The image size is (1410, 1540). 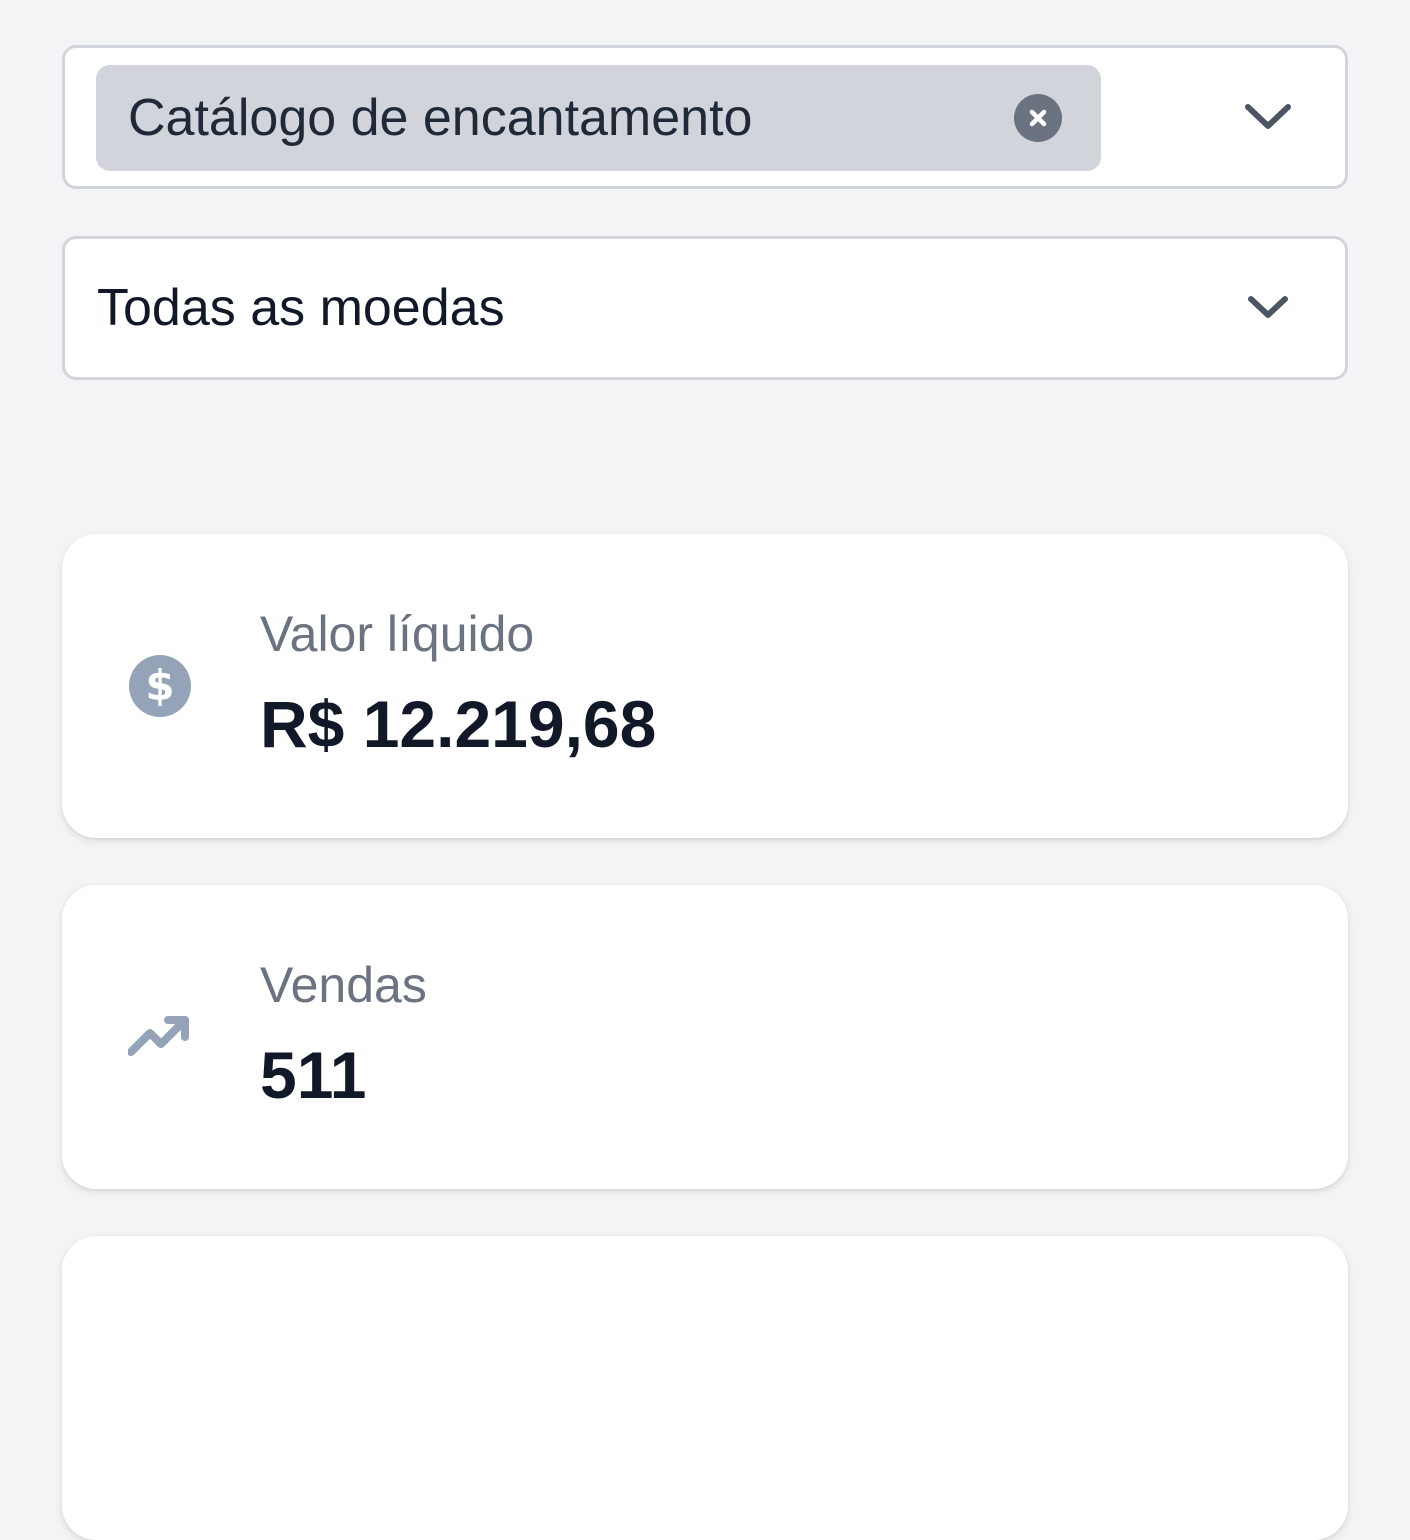 What do you see at coordinates (1038, 118) in the screenshot?
I see `remove-chip-icon` at bounding box center [1038, 118].